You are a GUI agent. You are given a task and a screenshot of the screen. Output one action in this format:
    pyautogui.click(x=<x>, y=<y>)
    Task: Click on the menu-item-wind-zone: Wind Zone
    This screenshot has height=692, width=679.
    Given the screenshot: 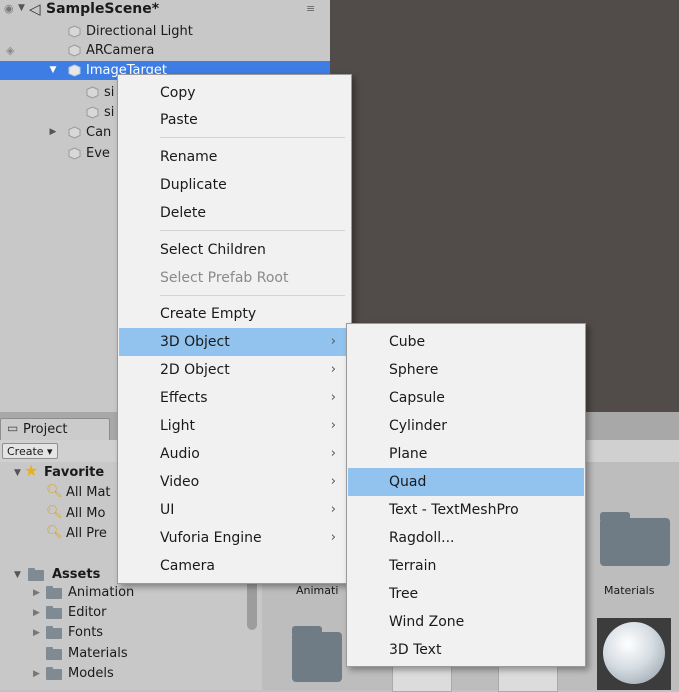 What is the action you would take?
    pyautogui.click(x=466, y=622)
    